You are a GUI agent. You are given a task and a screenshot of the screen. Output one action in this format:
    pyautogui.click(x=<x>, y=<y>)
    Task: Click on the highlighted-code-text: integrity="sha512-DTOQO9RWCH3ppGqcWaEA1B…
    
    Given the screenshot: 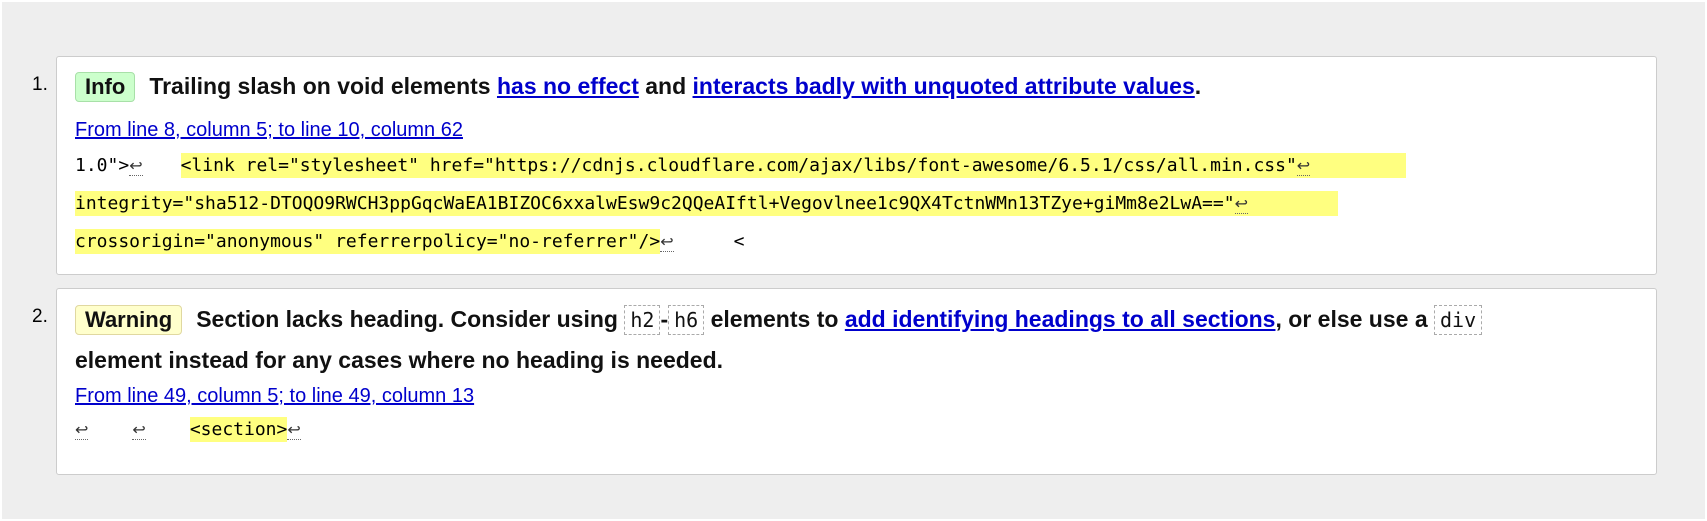 What is the action you would take?
    pyautogui.click(x=655, y=203)
    